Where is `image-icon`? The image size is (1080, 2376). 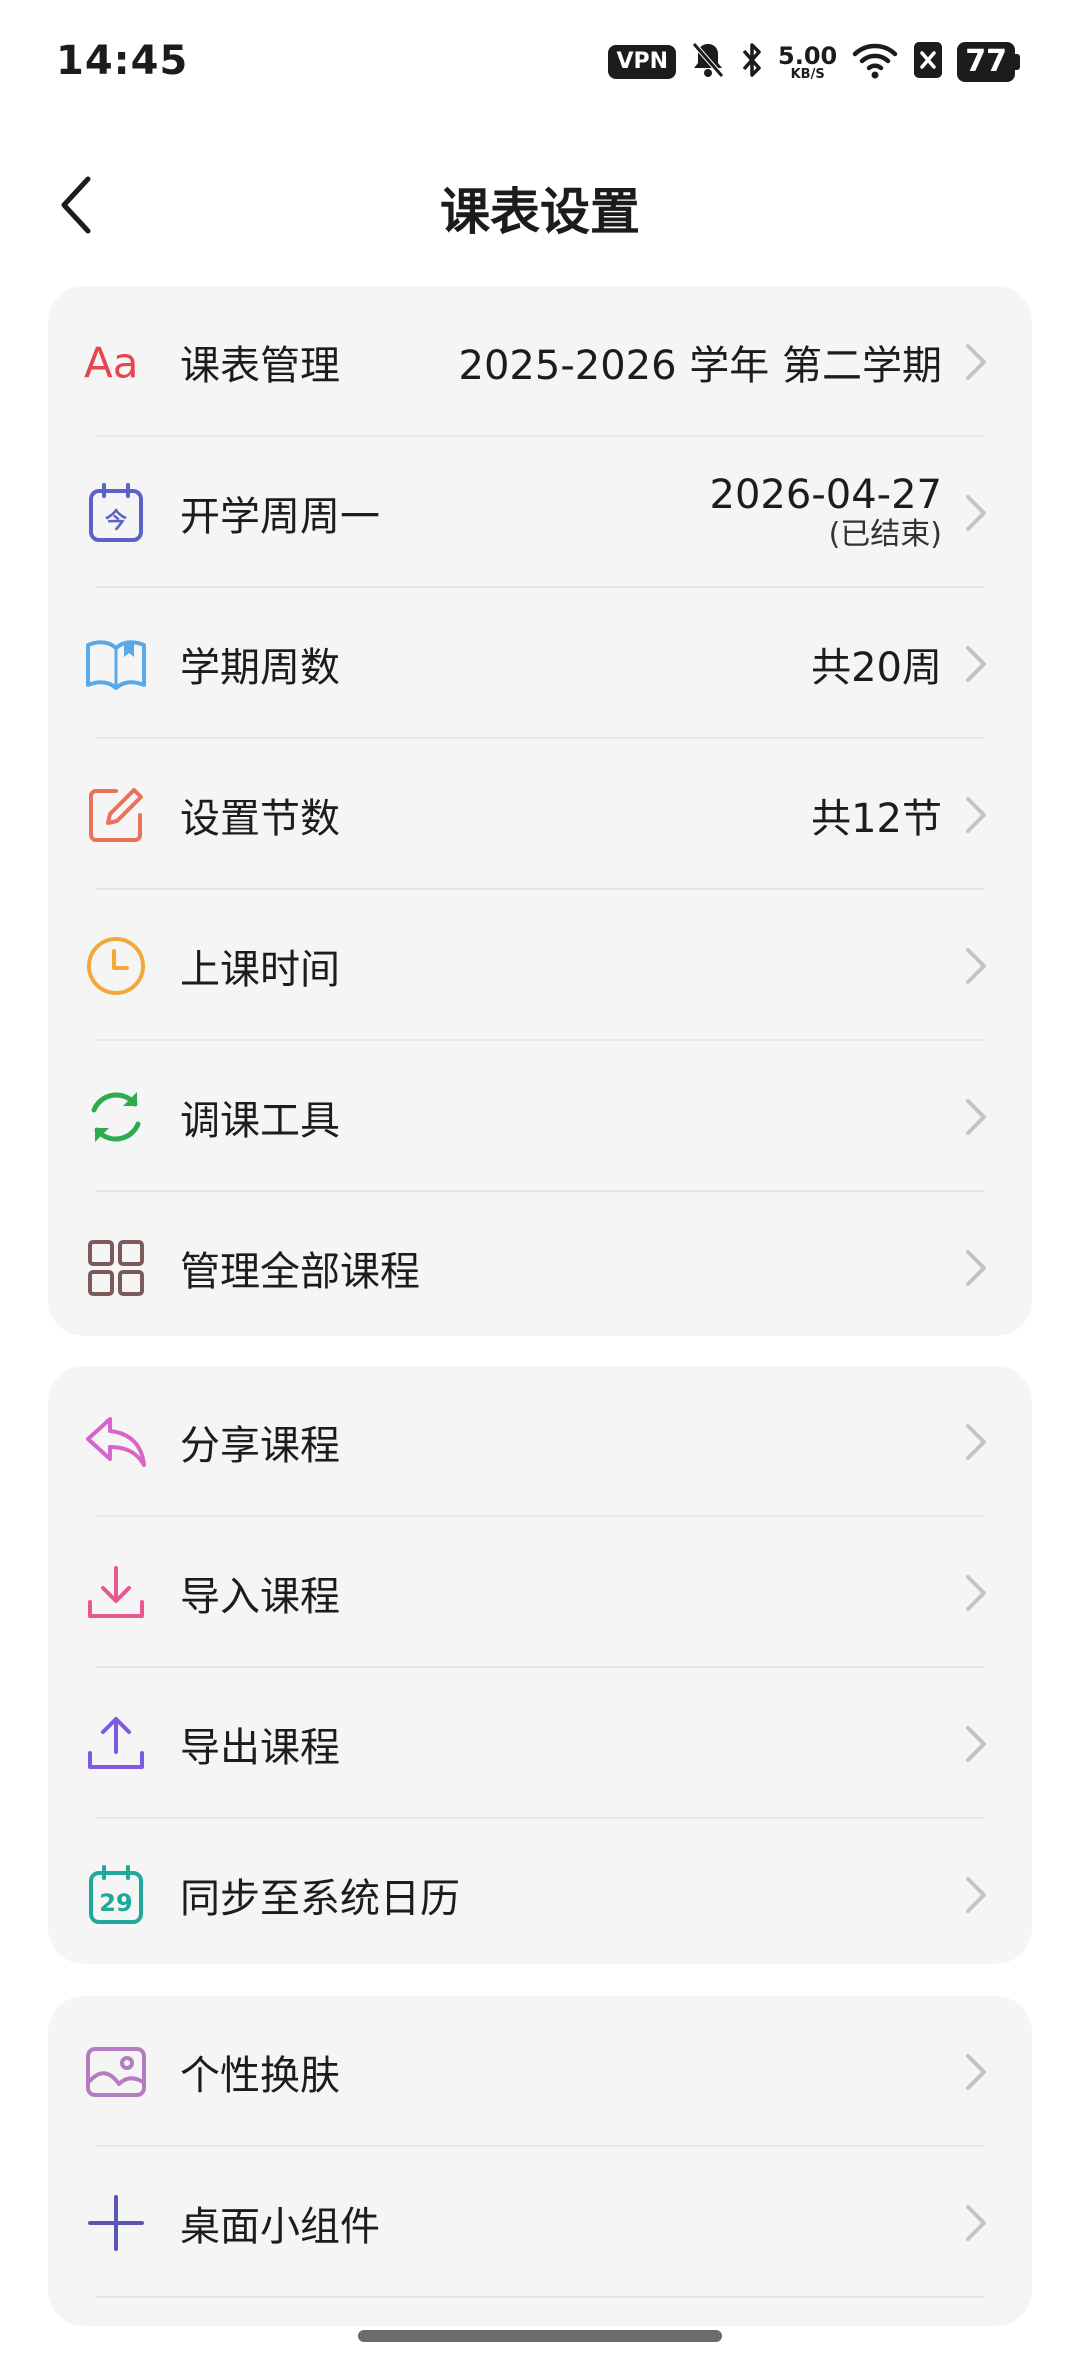 image-icon is located at coordinates (116, 2072).